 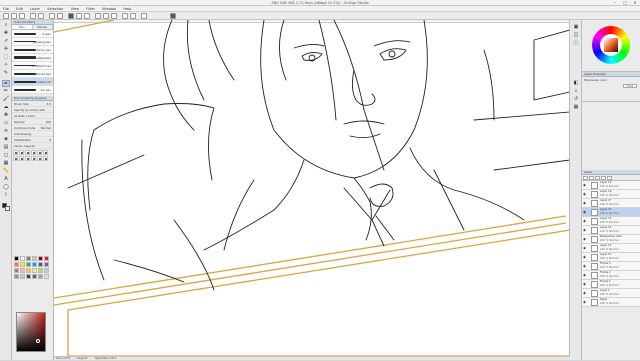 What do you see at coordinates (38, 341) in the screenshot?
I see `picker-cursor` at bounding box center [38, 341].